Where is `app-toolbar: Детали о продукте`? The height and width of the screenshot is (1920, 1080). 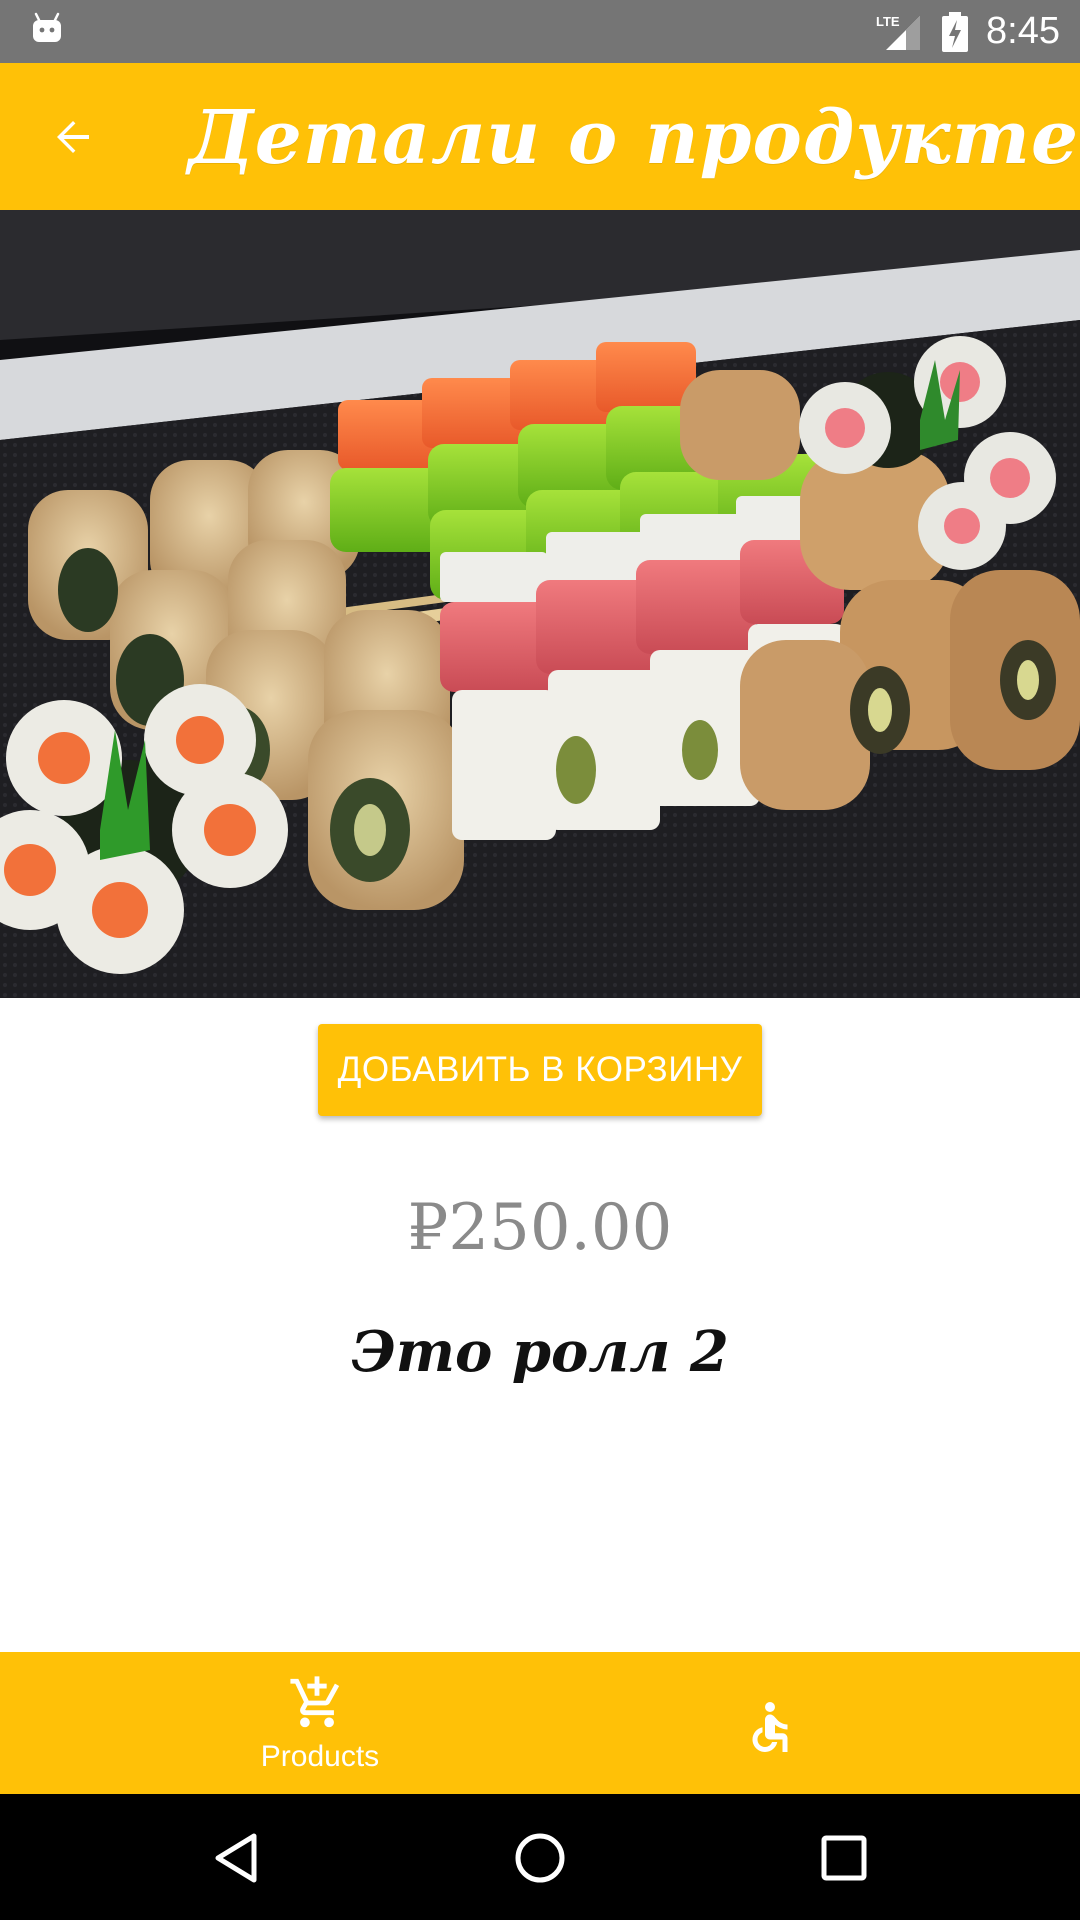 app-toolbar: Детали о продукте is located at coordinates (540, 136).